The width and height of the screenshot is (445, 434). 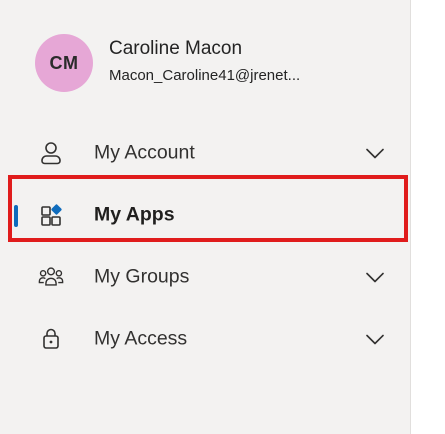 What do you see at coordinates (51, 215) in the screenshot?
I see `apps-icon` at bounding box center [51, 215].